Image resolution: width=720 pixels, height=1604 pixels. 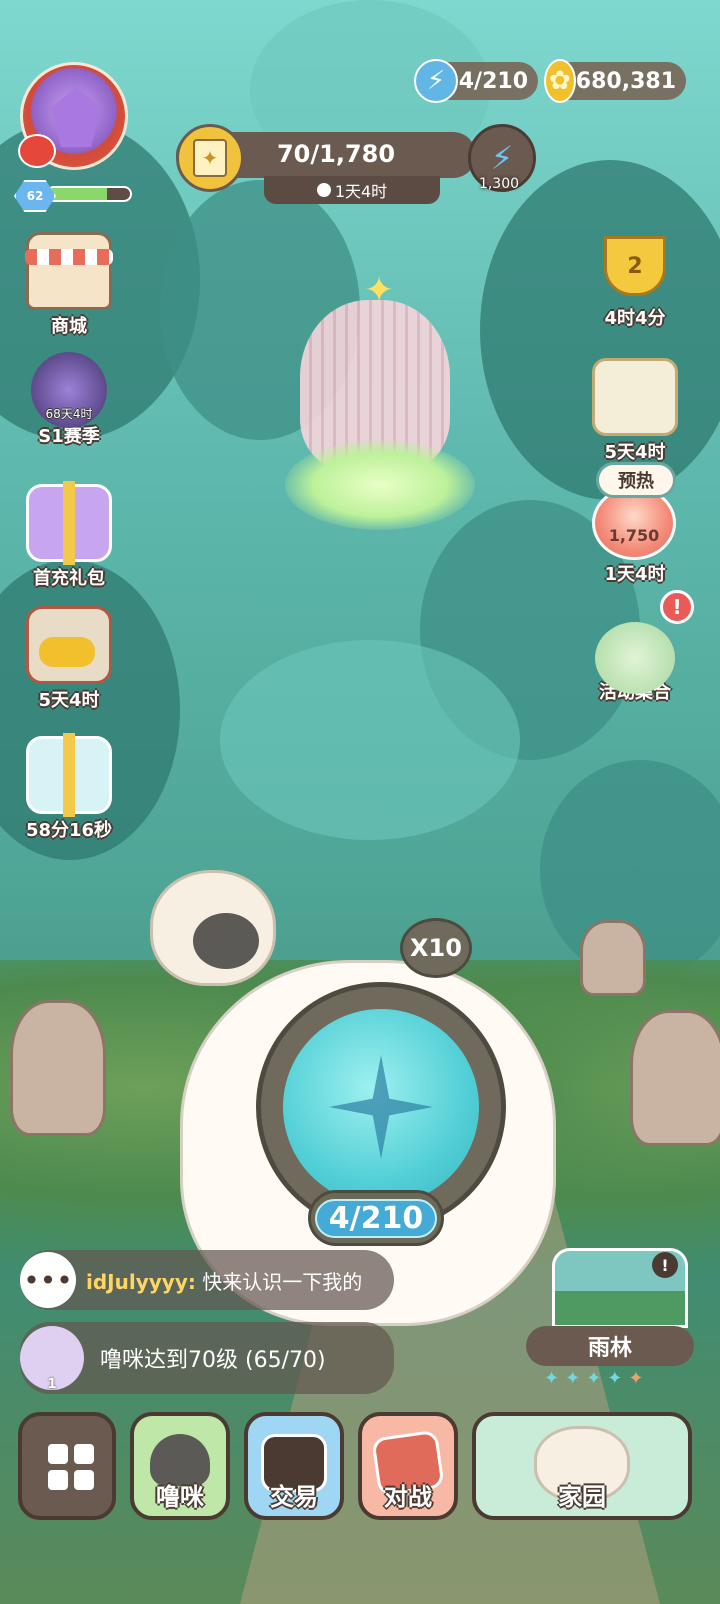 What do you see at coordinates (323, 190) in the screenshot?
I see `clock-icon` at bounding box center [323, 190].